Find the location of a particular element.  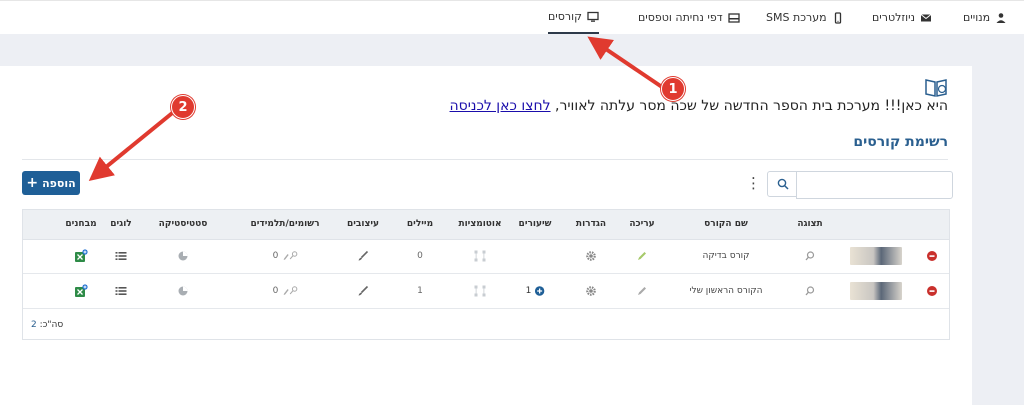

open-book-icon is located at coordinates (936, 88).